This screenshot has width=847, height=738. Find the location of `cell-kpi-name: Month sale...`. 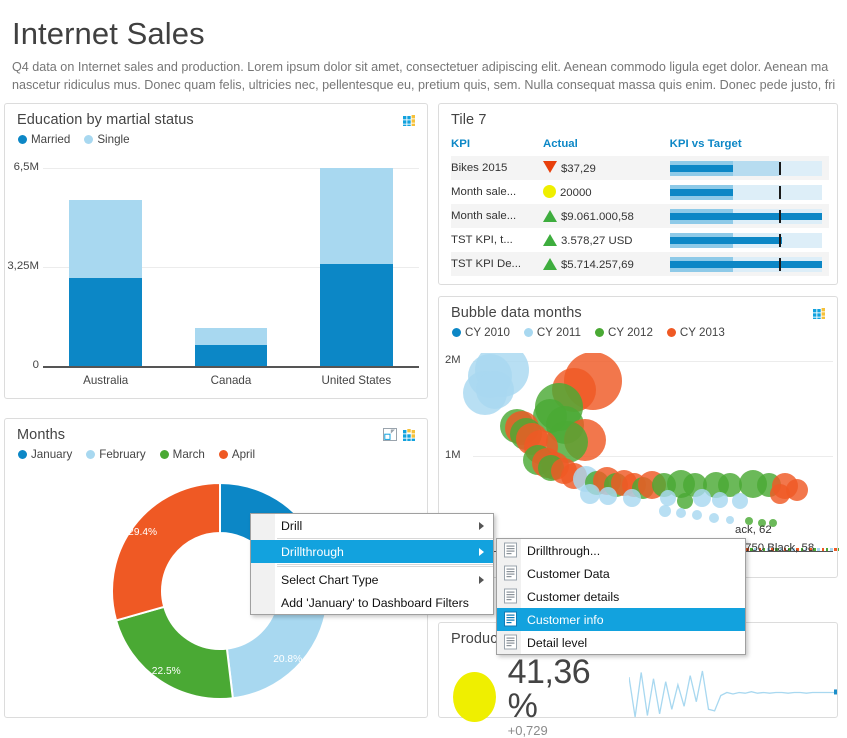

cell-kpi-name: Month sale... is located at coordinates (497, 216).